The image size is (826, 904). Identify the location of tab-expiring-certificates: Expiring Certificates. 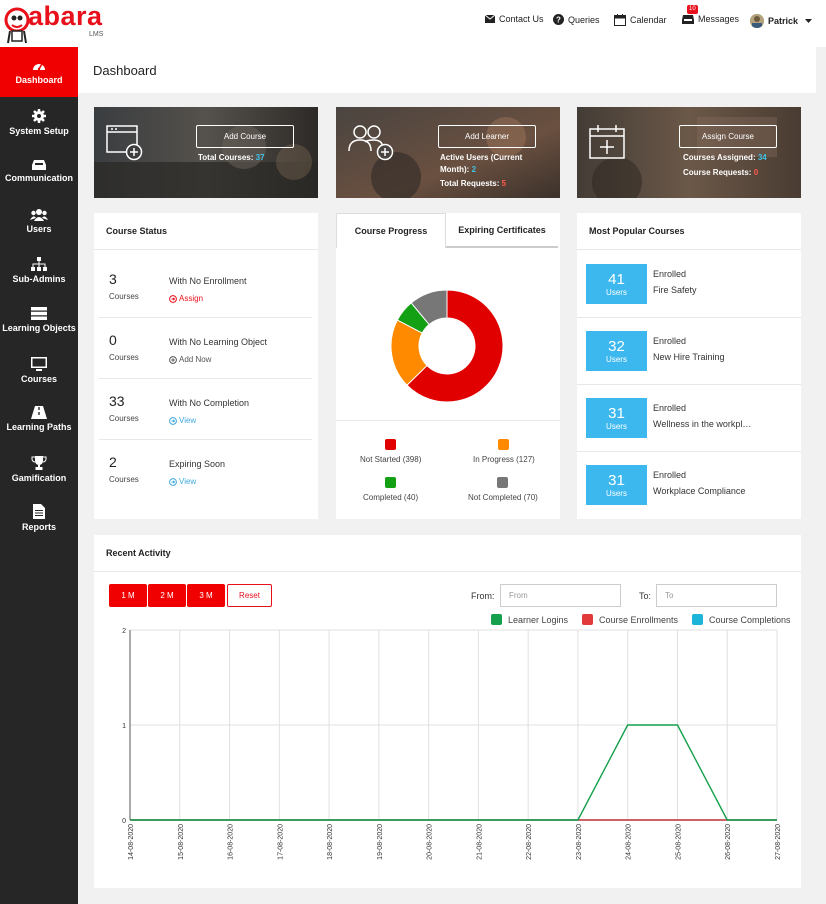
(502, 230).